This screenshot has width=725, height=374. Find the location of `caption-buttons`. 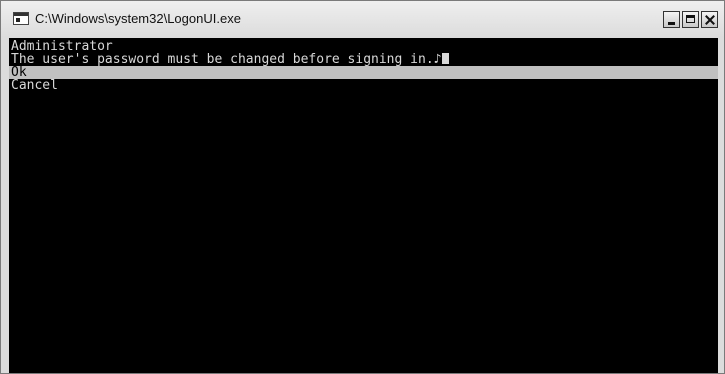

caption-buttons is located at coordinates (690, 19).